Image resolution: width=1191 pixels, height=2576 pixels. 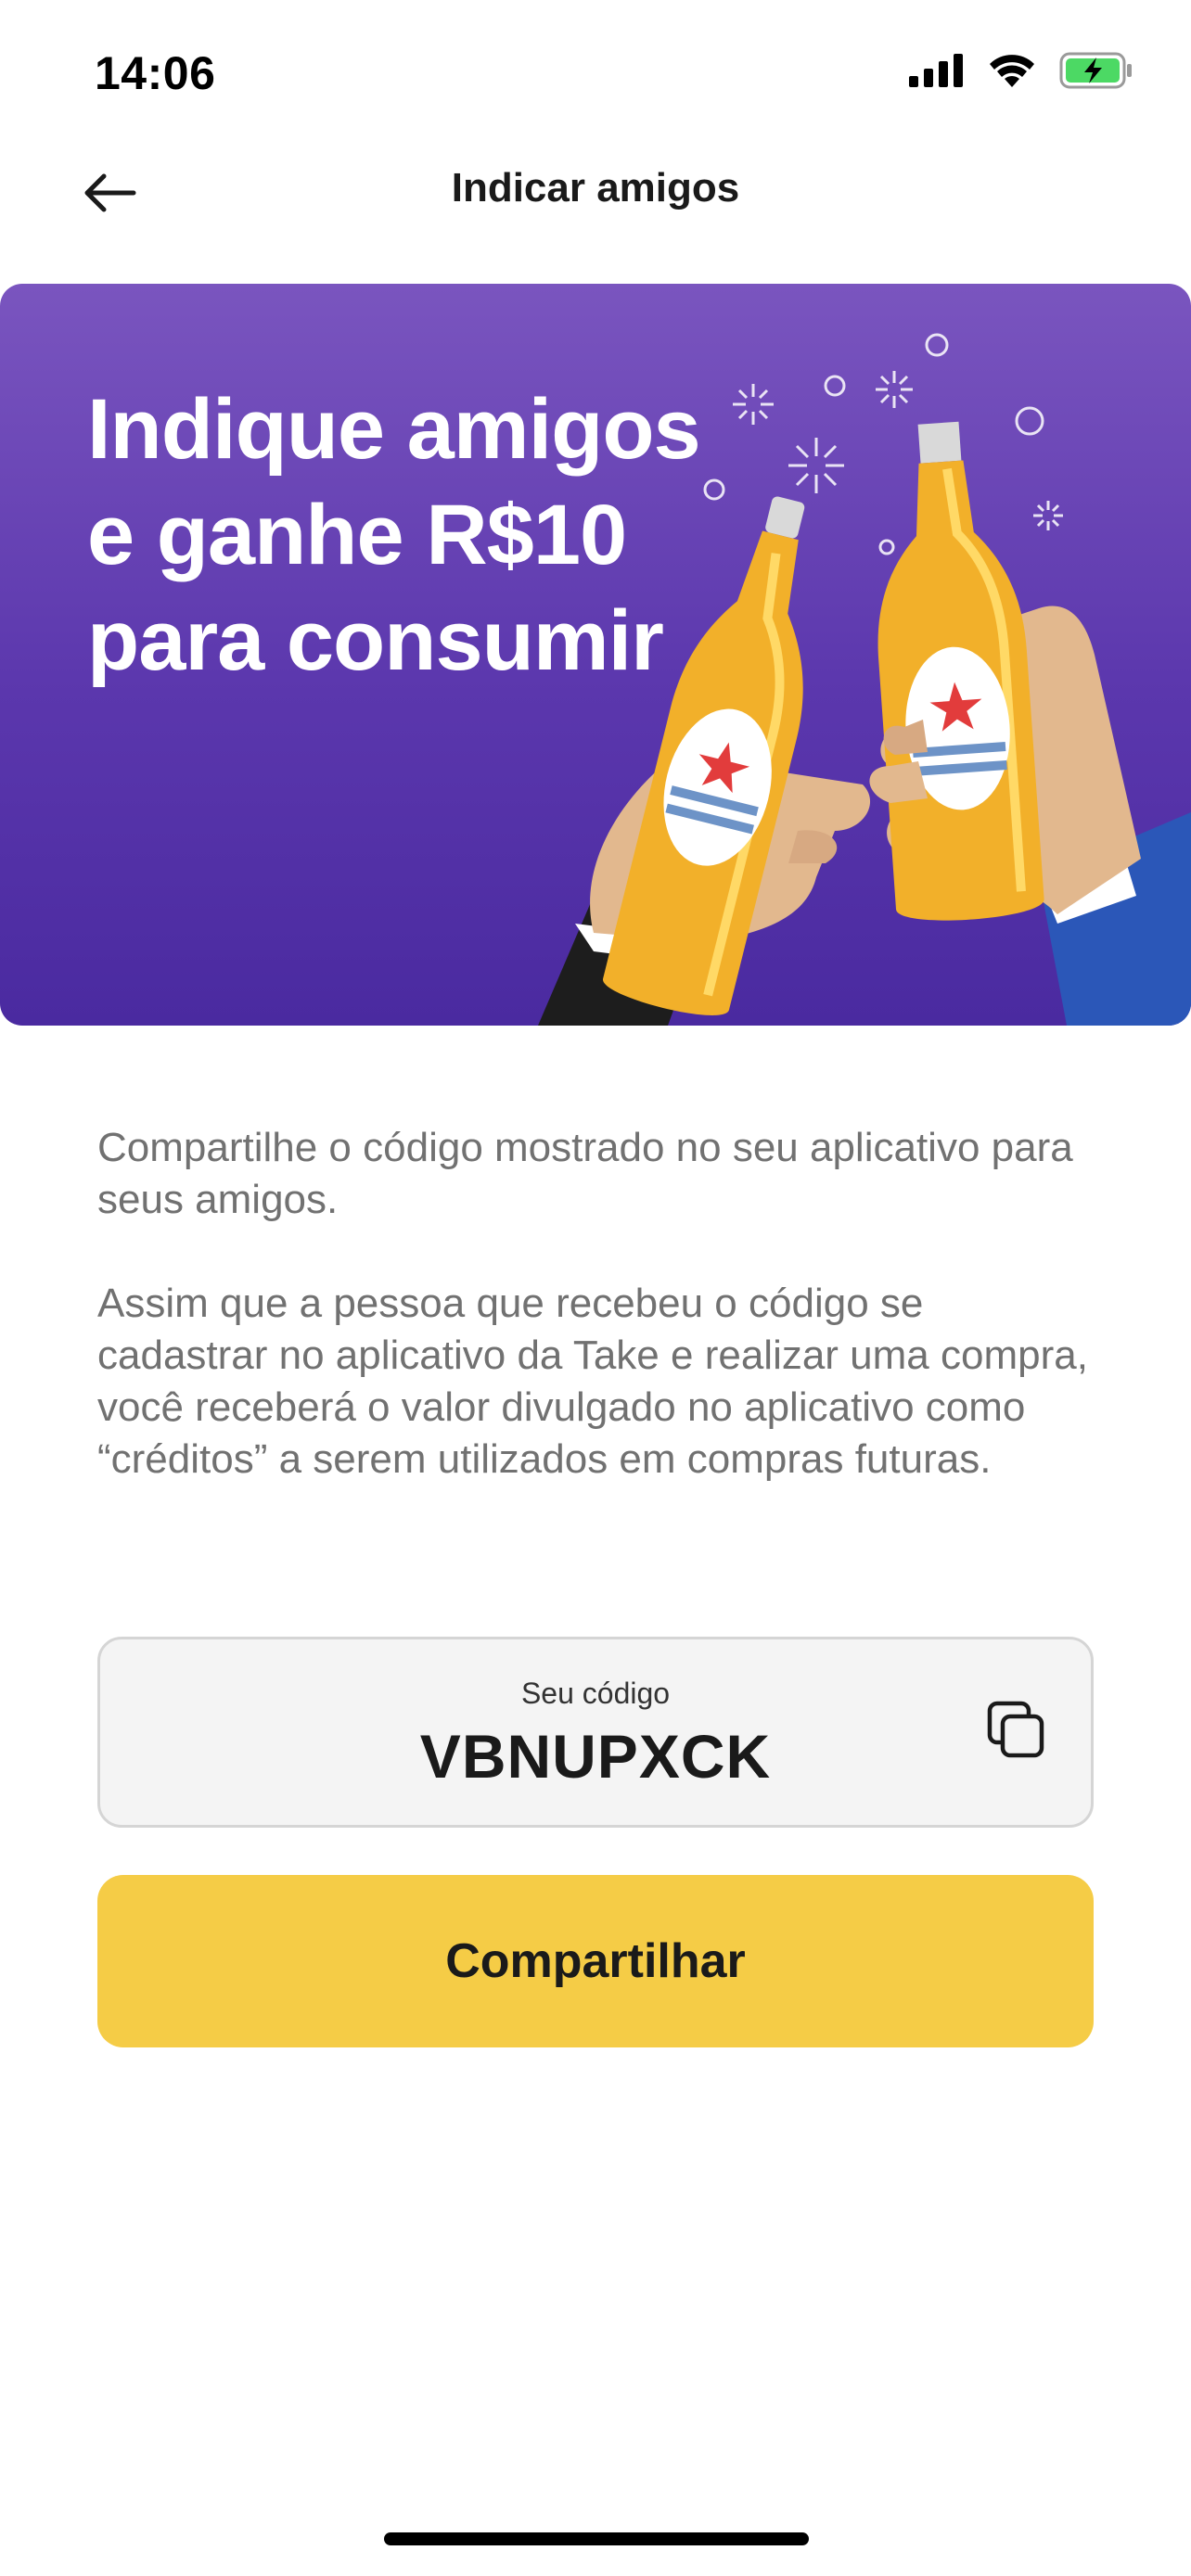 I want to click on copy-code-button, so click(x=1017, y=1732).